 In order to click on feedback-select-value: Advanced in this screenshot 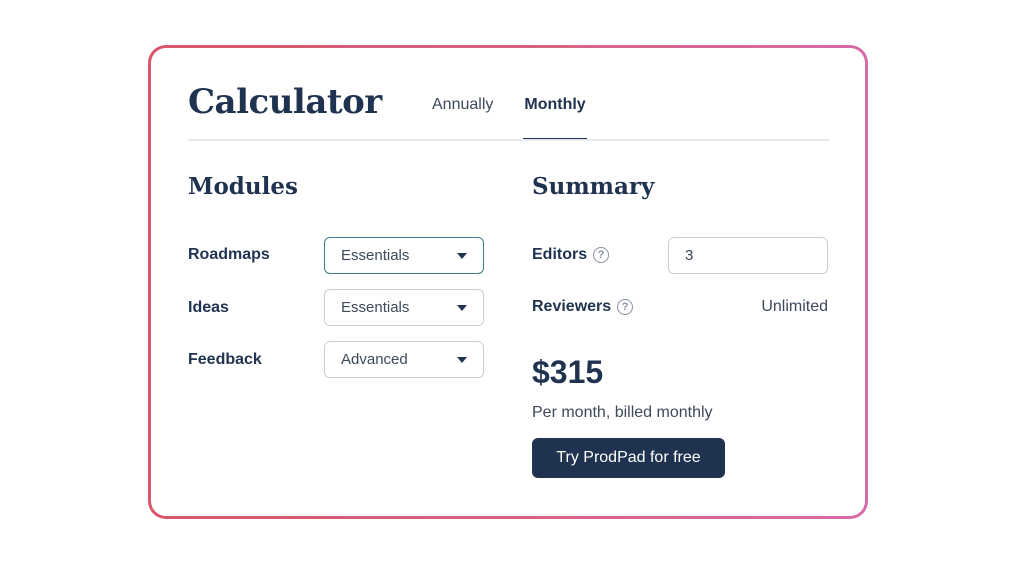, I will do `click(374, 359)`.